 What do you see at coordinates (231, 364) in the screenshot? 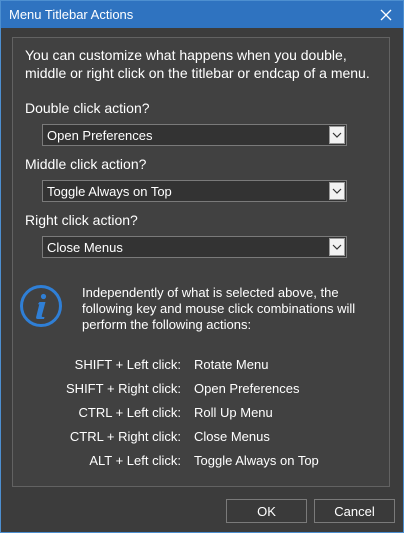
I see `combo-action-shift-left: Rotate Menu` at bounding box center [231, 364].